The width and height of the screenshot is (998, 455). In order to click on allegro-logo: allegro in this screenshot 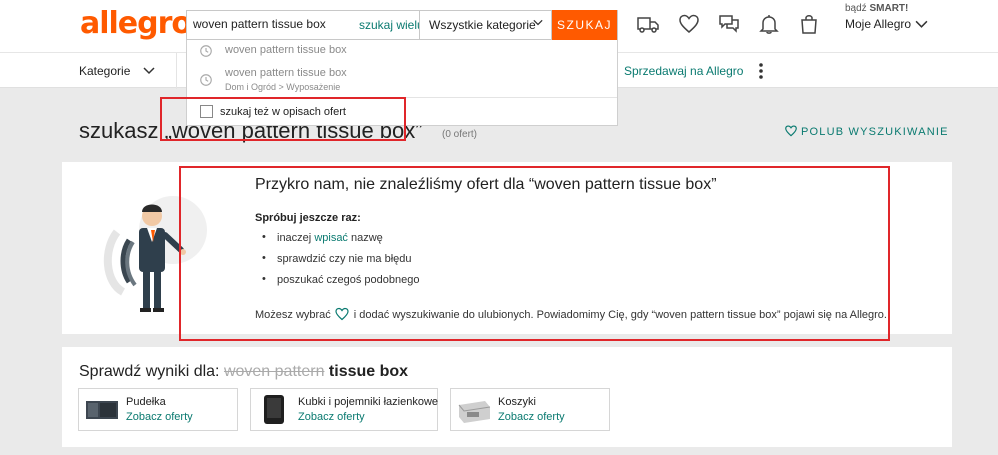, I will do `click(136, 23)`.